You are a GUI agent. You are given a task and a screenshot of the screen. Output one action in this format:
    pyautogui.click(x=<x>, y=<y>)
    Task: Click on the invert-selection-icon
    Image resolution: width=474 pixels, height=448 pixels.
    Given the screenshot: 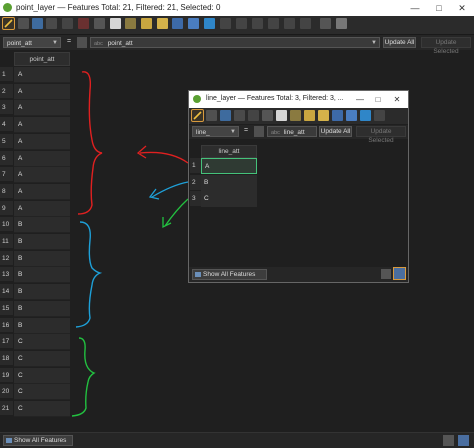 What is the action you would take?
    pyautogui.click(x=337, y=115)
    